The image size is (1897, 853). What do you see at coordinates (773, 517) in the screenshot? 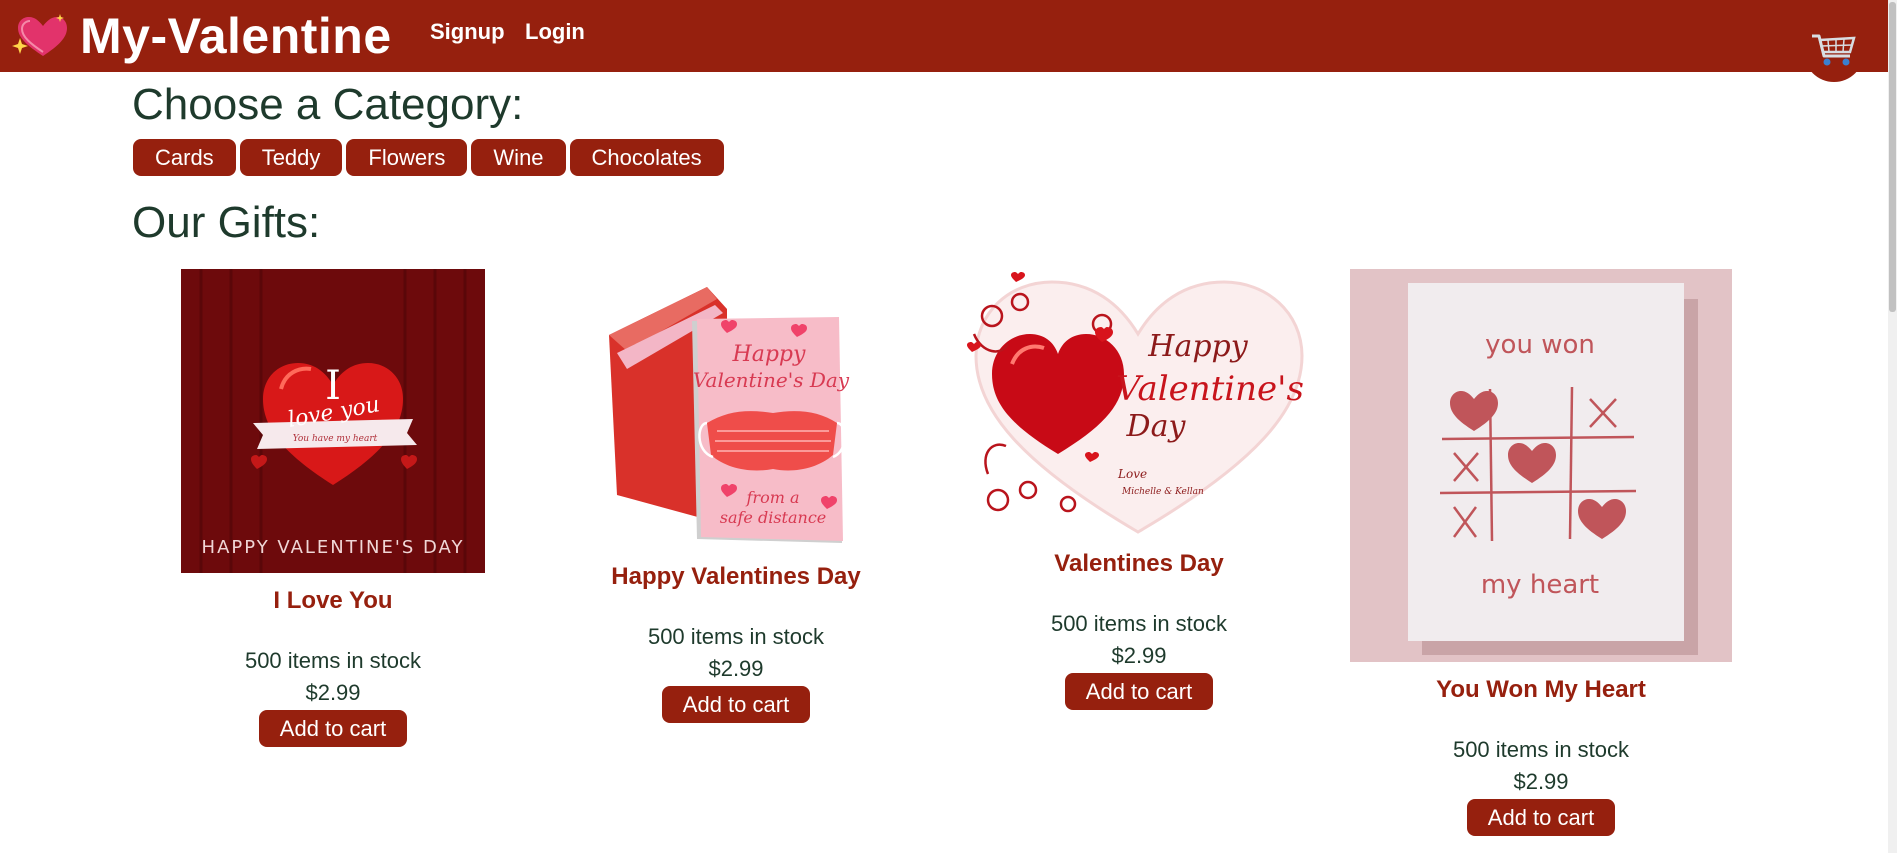
I see `image-safe-distance-text: safe distance` at bounding box center [773, 517].